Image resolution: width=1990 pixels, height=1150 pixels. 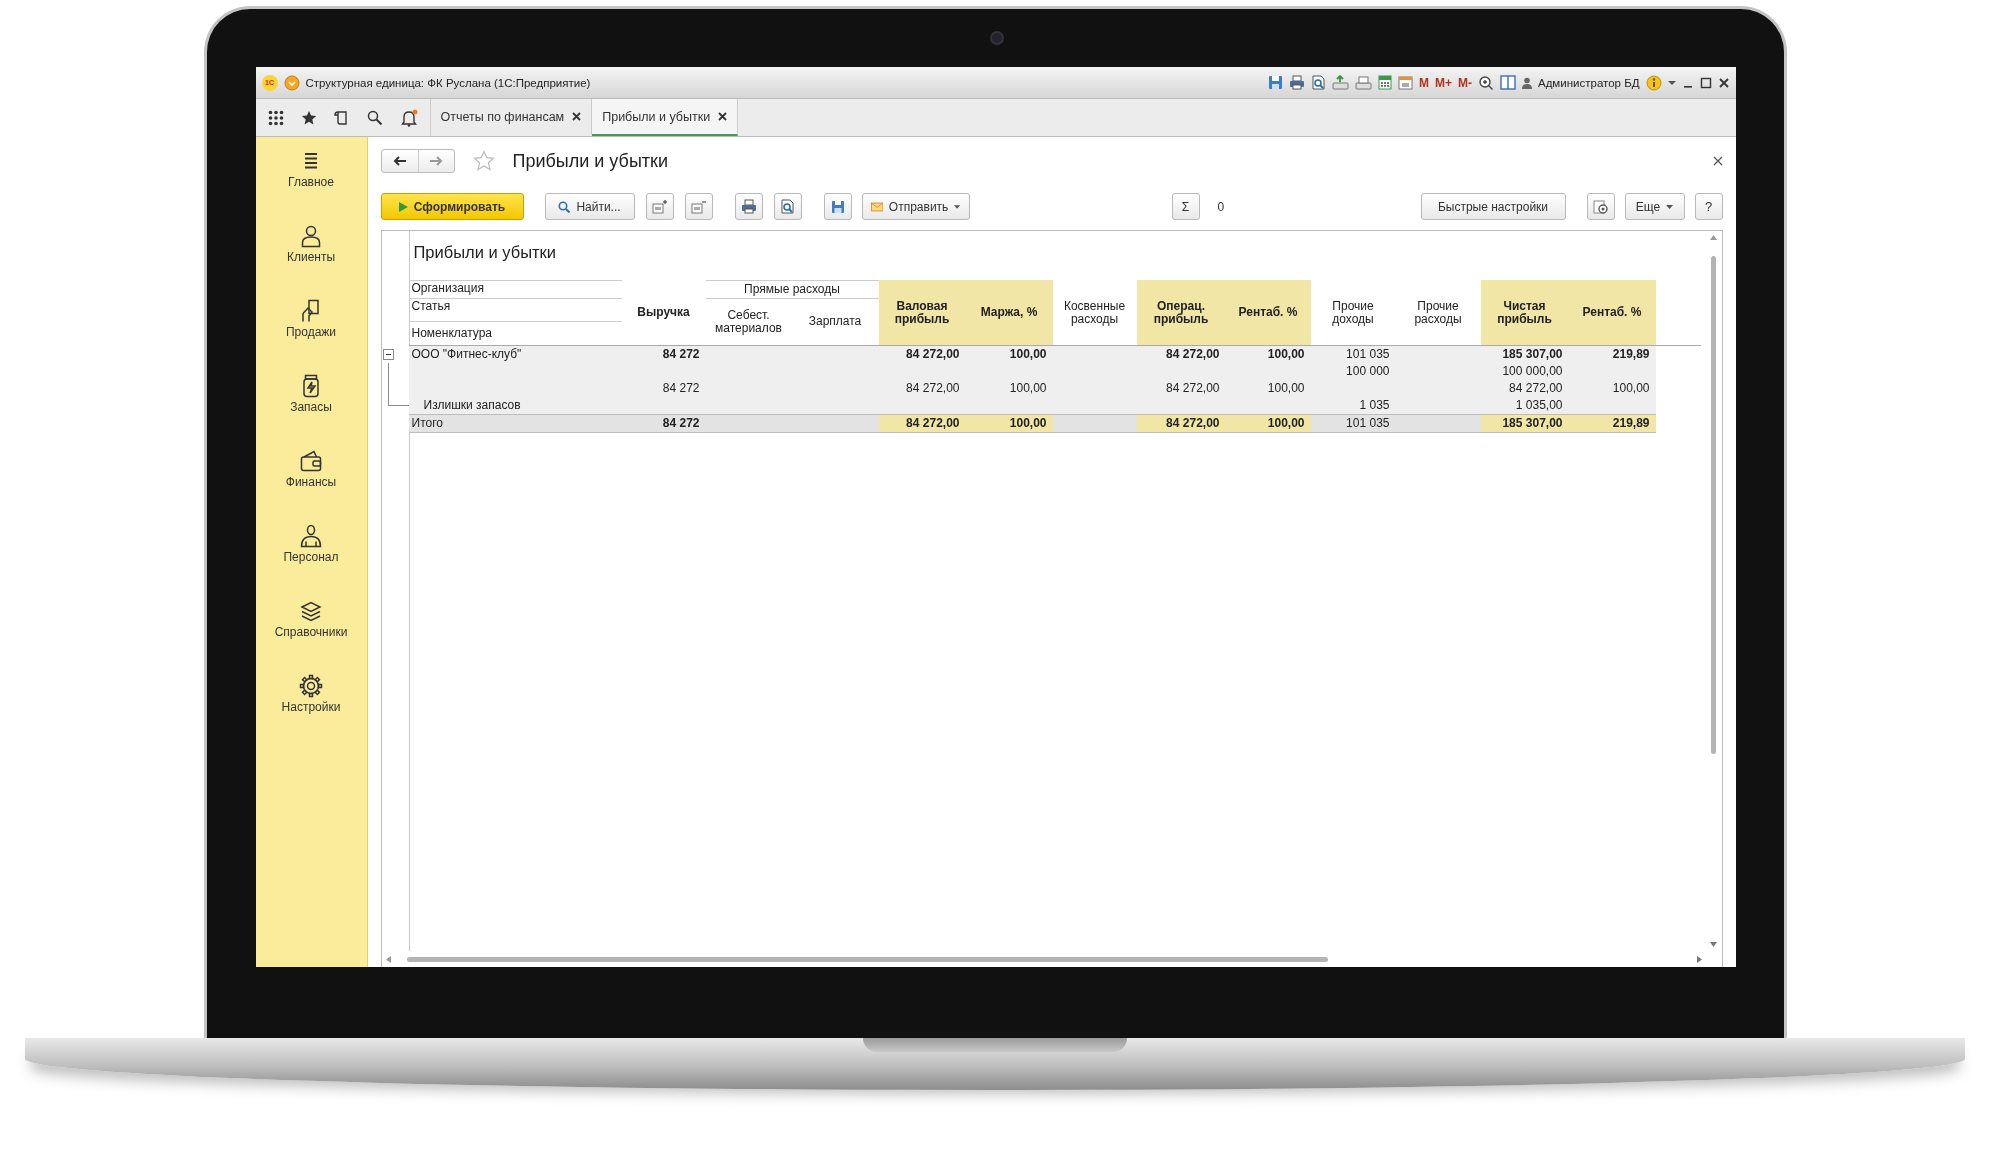 I want to click on column-header: Маржа, %, so click(x=1009, y=313).